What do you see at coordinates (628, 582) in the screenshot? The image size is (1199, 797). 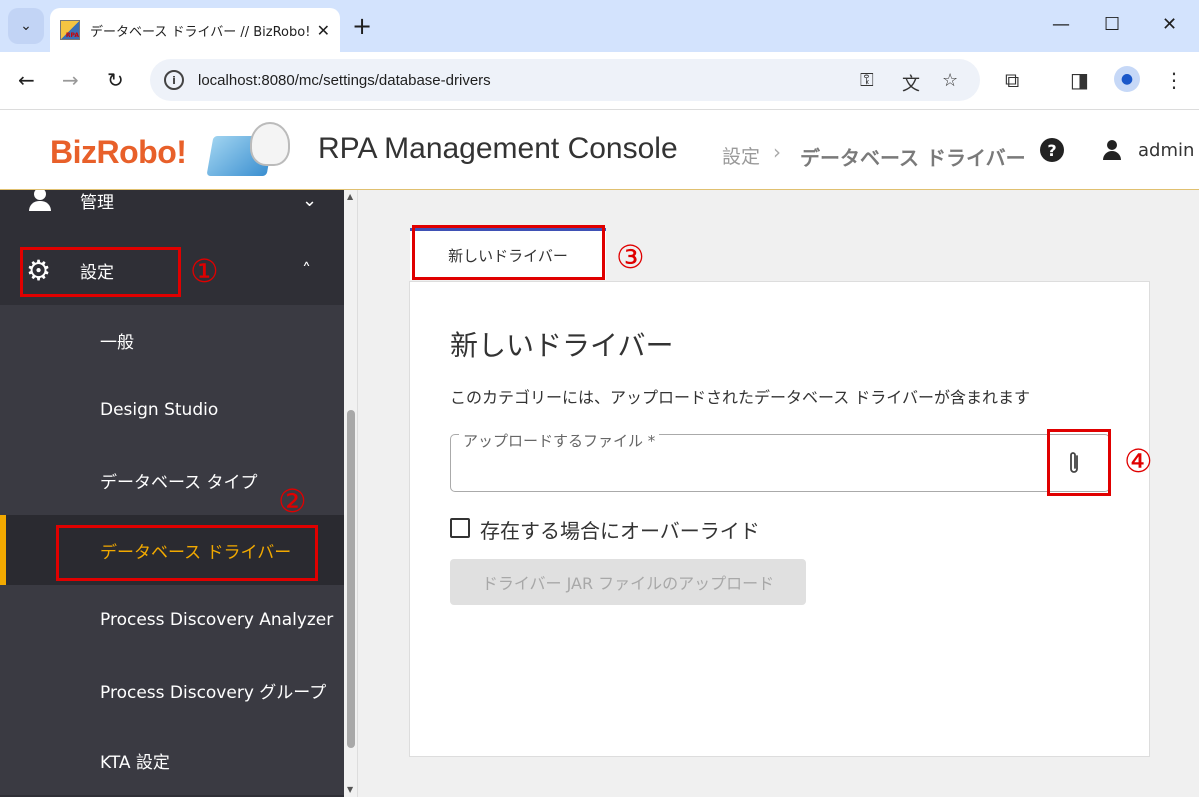 I see `upload-jar-button: ドライバー JAR ファイルのアップロード` at bounding box center [628, 582].